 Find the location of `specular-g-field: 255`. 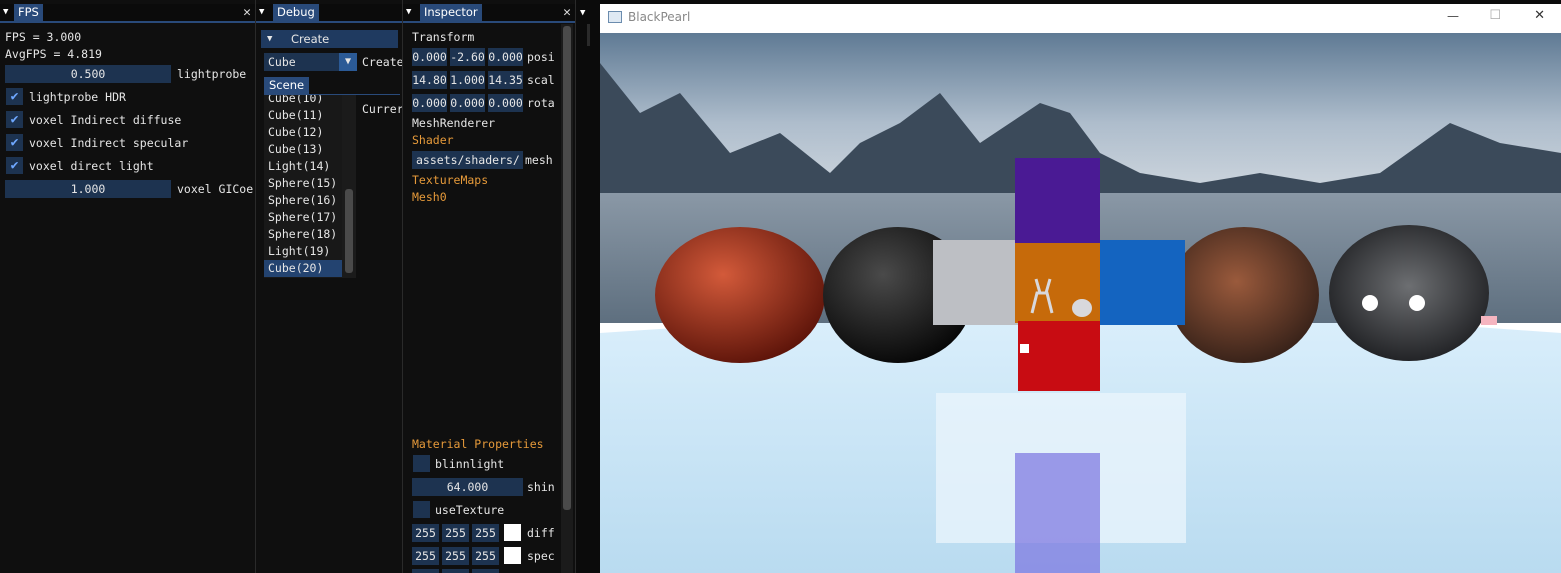

specular-g-field: 255 is located at coordinates (455, 556).